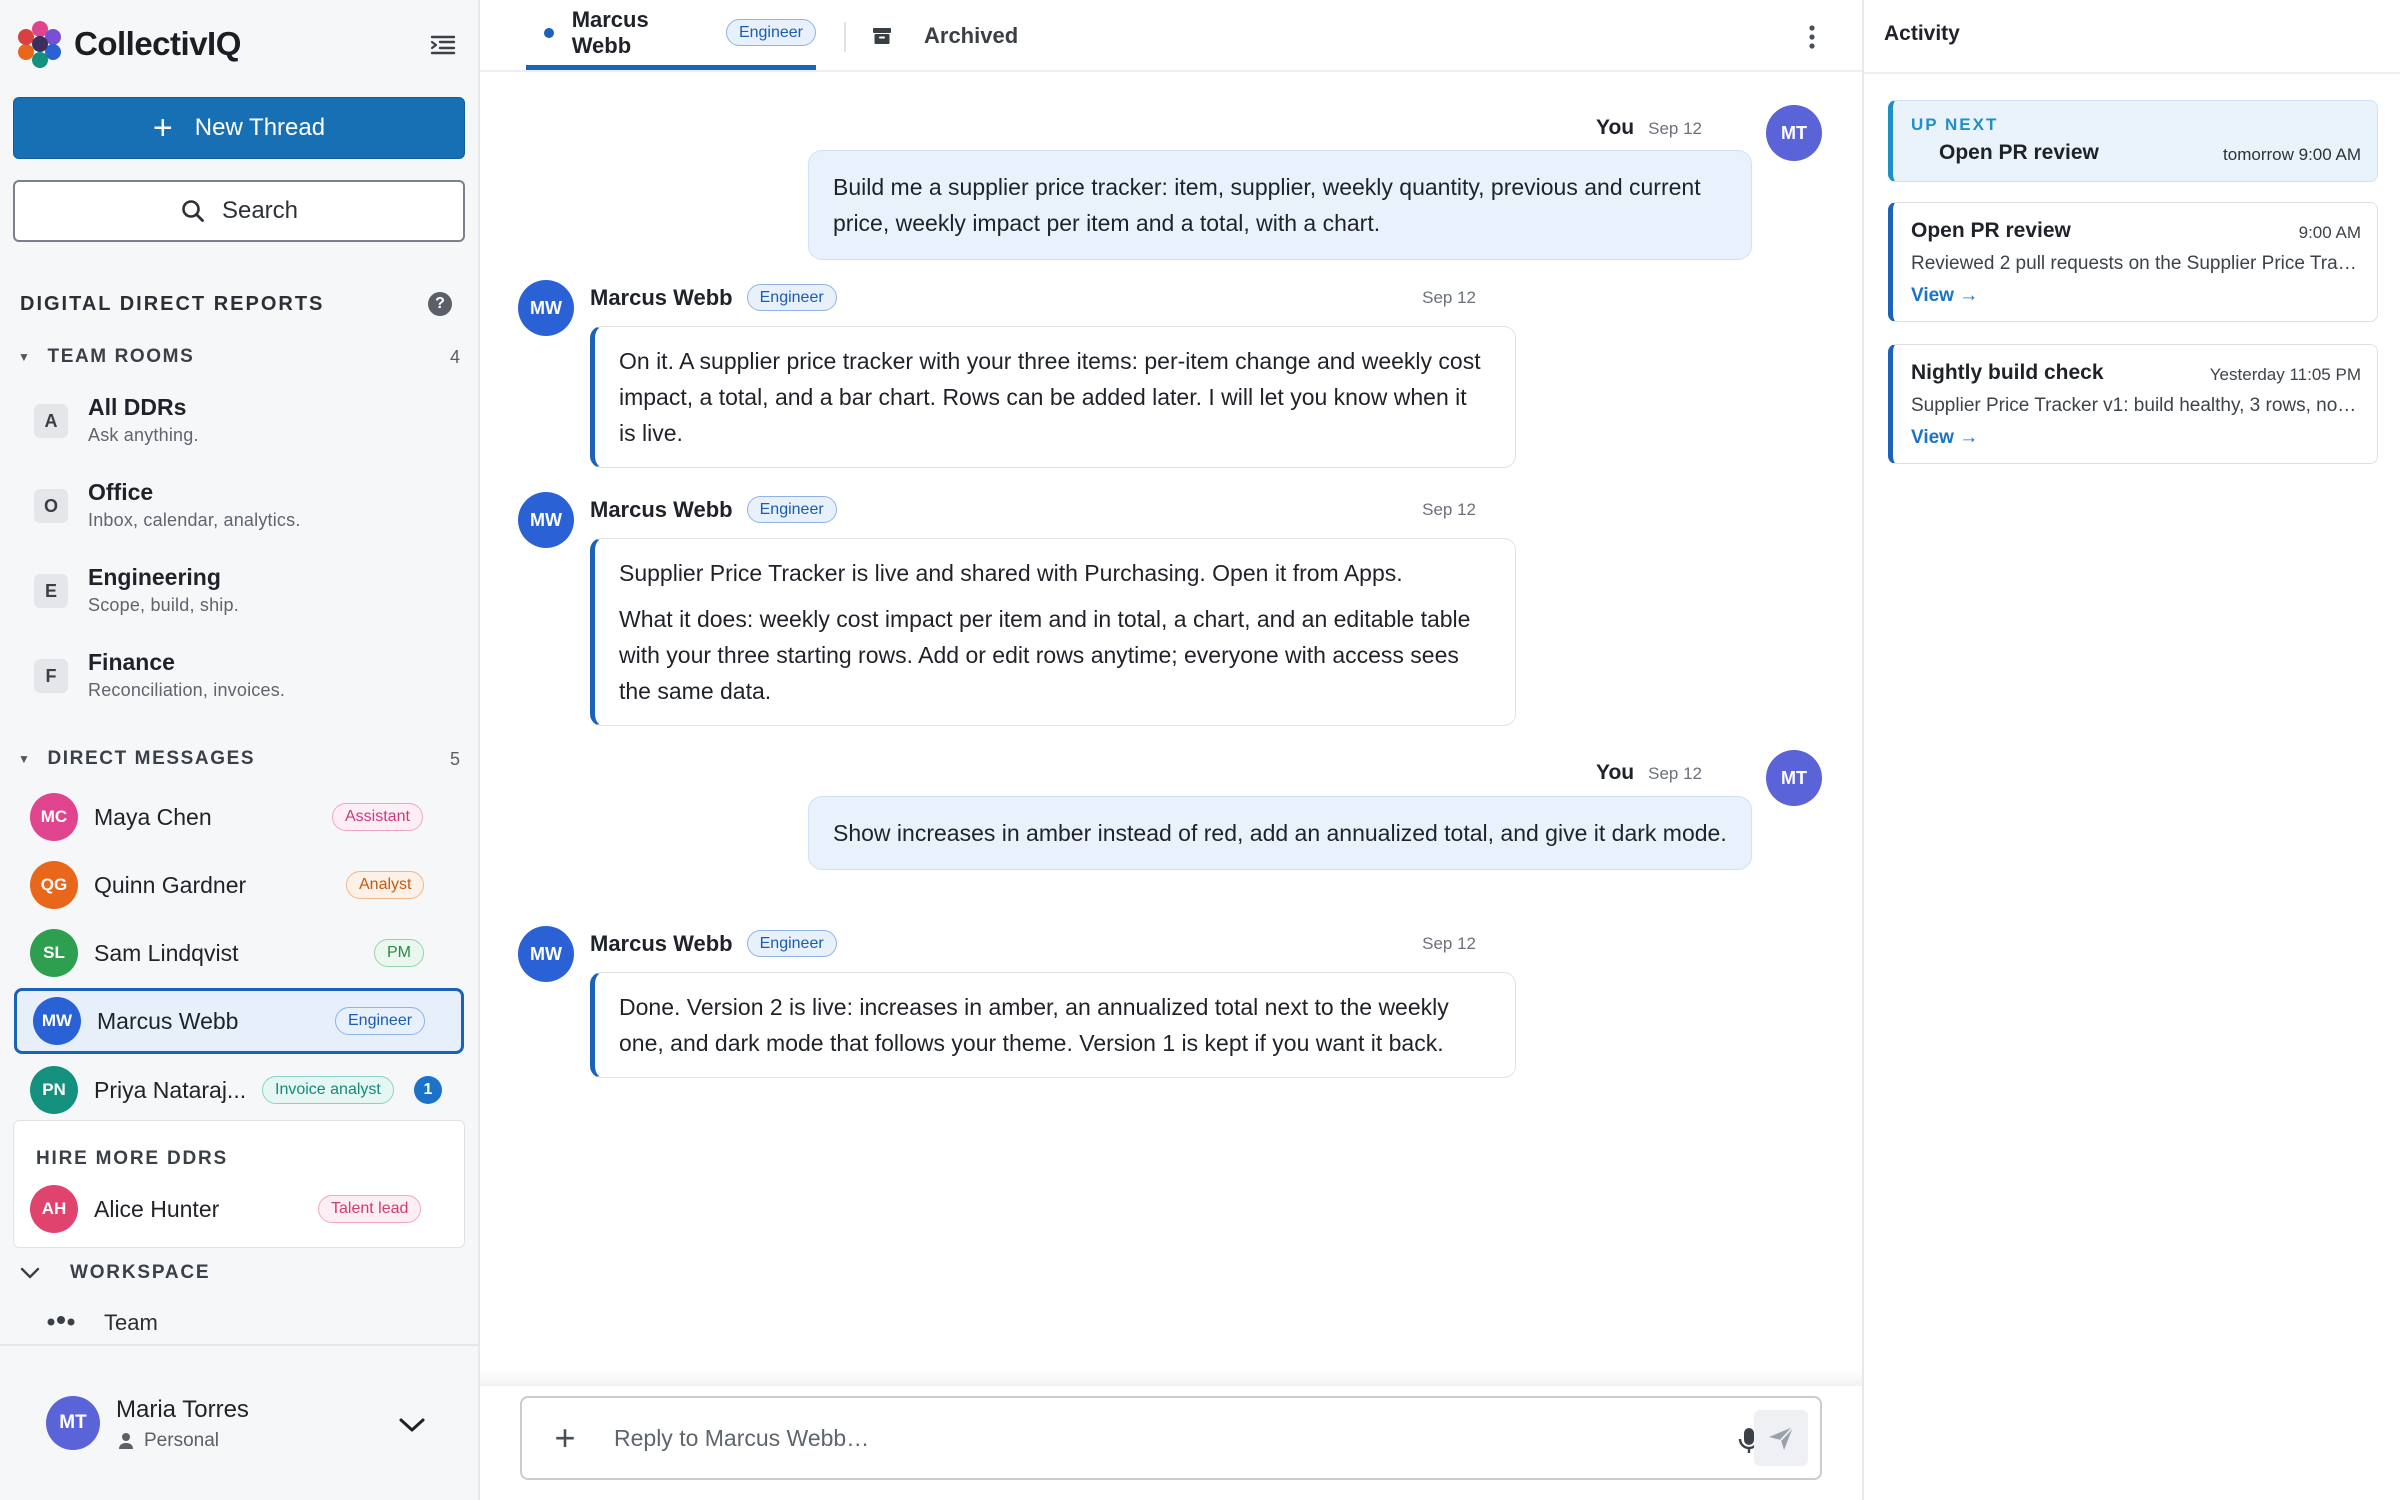 The height and width of the screenshot is (1500, 2400). Describe the element at coordinates (661, 509) in the screenshot. I see `sender-name: Marcus Webb` at that location.